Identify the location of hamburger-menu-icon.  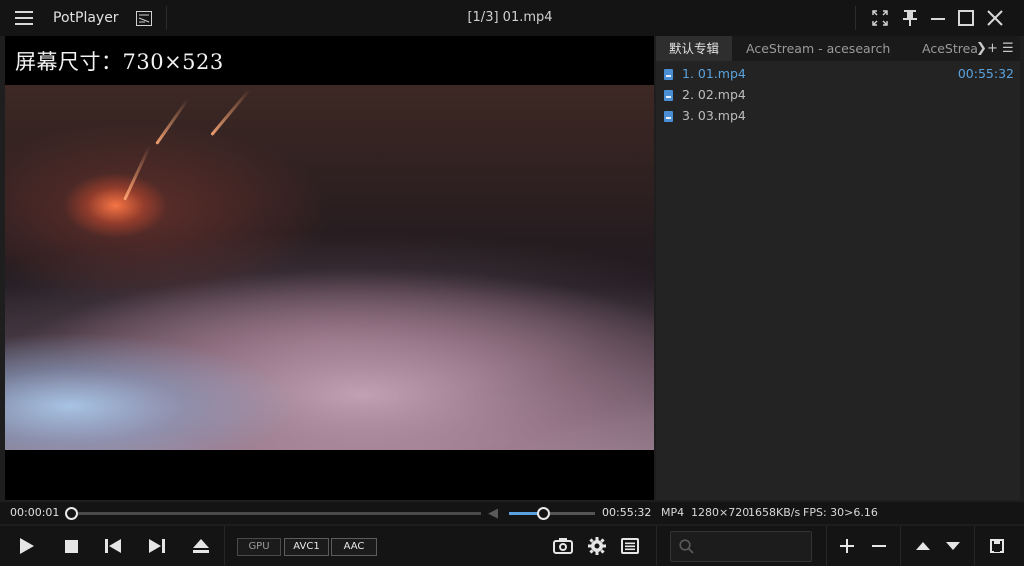
(24, 18).